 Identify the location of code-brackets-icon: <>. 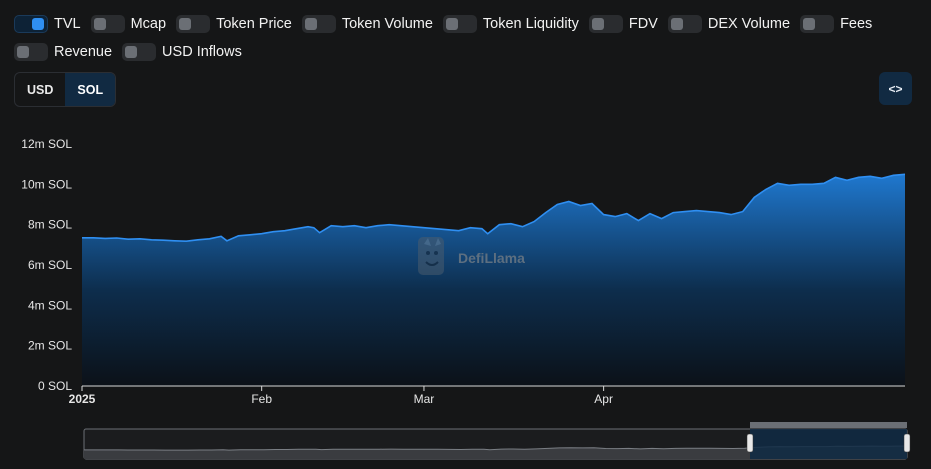
(895, 88).